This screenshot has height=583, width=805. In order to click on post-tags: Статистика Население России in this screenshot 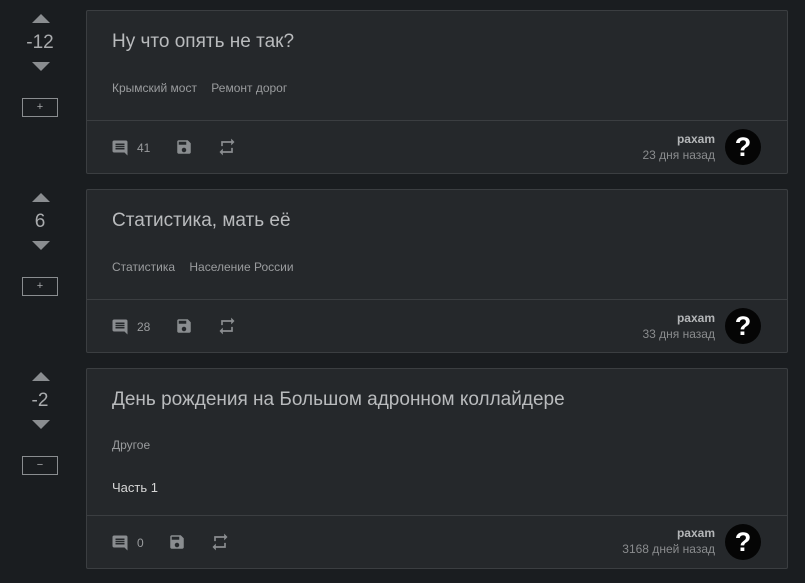, I will do `click(208, 267)`.